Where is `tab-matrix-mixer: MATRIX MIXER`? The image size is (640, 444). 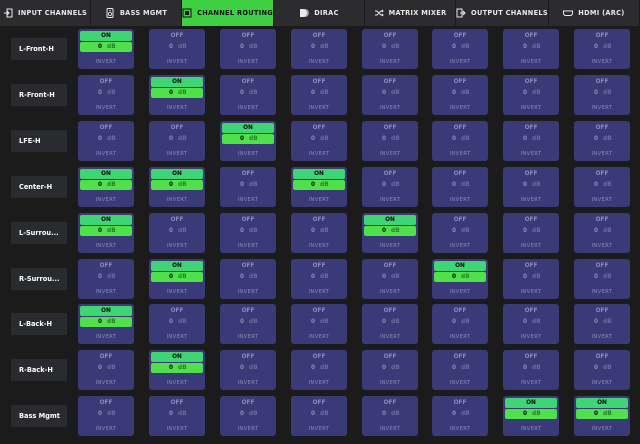 tab-matrix-mixer: MATRIX MIXER is located at coordinates (411, 13).